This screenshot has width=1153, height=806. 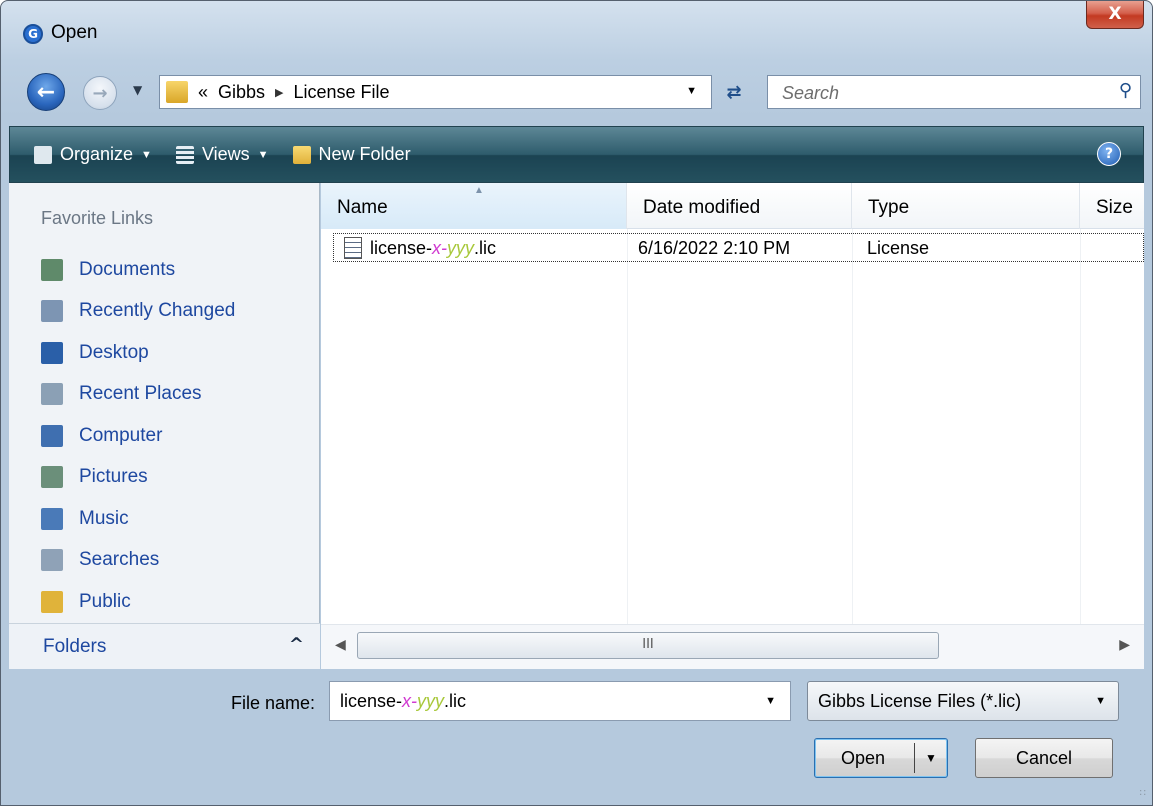 I want to click on folders-toggle: Folders ^, so click(x=164, y=646).